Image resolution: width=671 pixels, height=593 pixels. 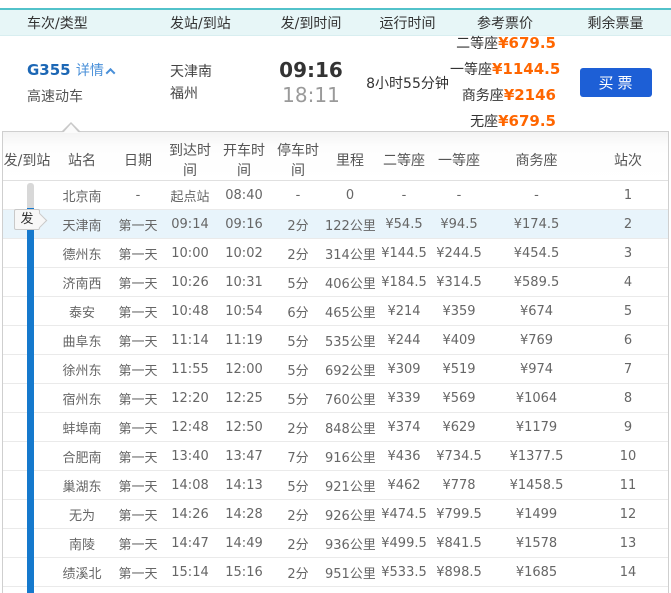 I want to click on depart-time-value: 11:19, so click(x=244, y=340).